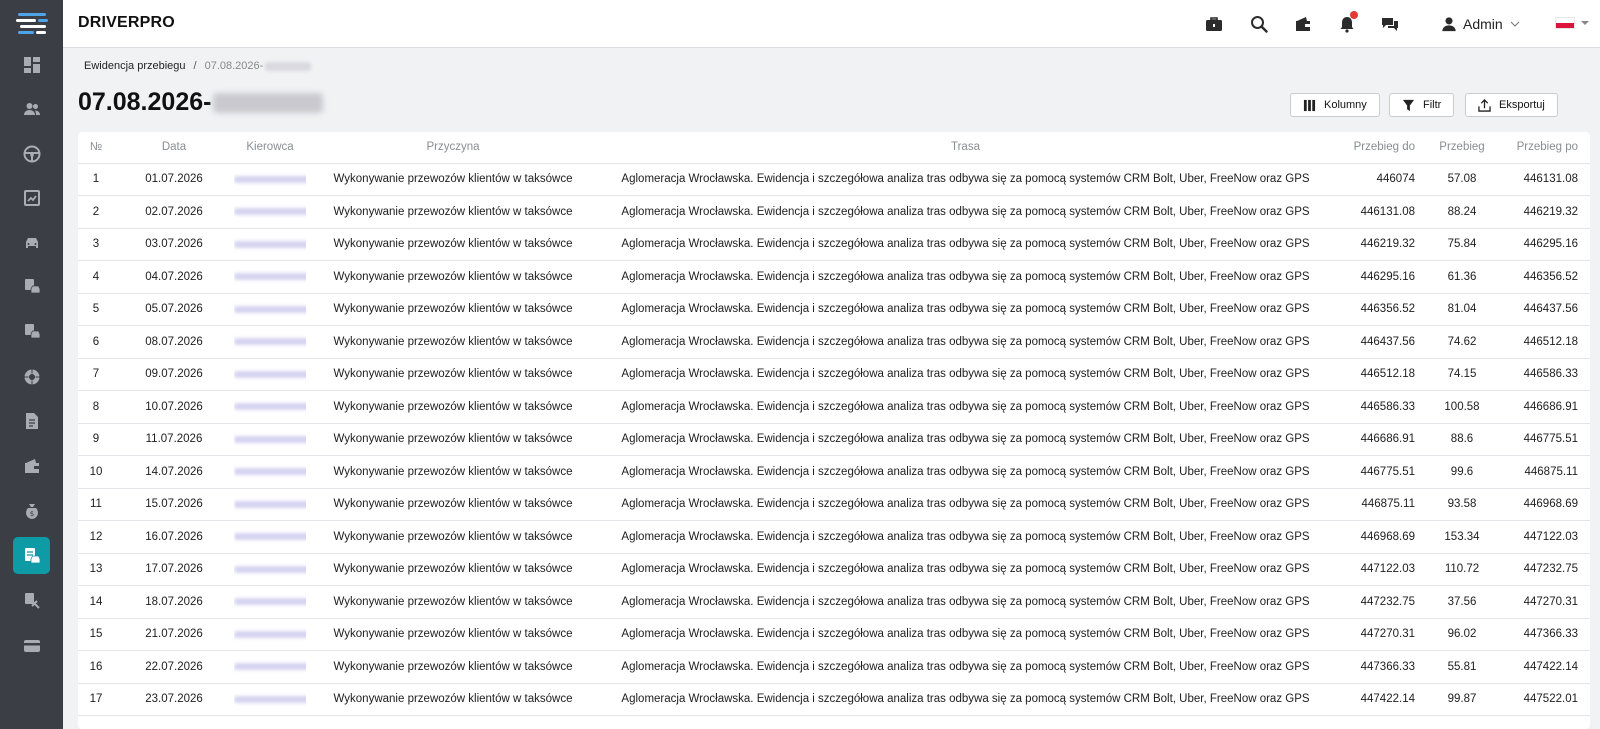 The image size is (1600, 729). I want to click on cell-mileage-to: 446131.08, so click(1379, 212).